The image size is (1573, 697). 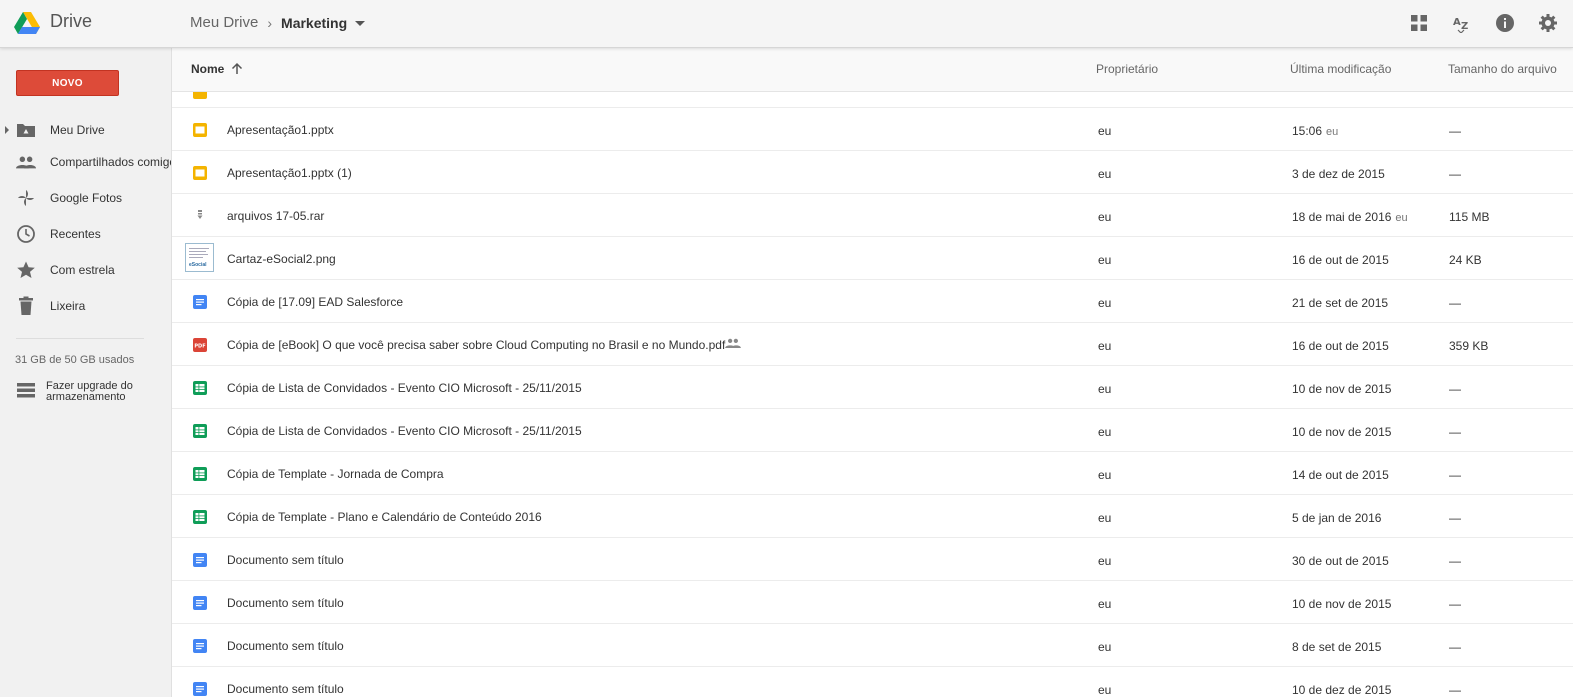 What do you see at coordinates (1548, 23) in the screenshot?
I see `settings-icon` at bounding box center [1548, 23].